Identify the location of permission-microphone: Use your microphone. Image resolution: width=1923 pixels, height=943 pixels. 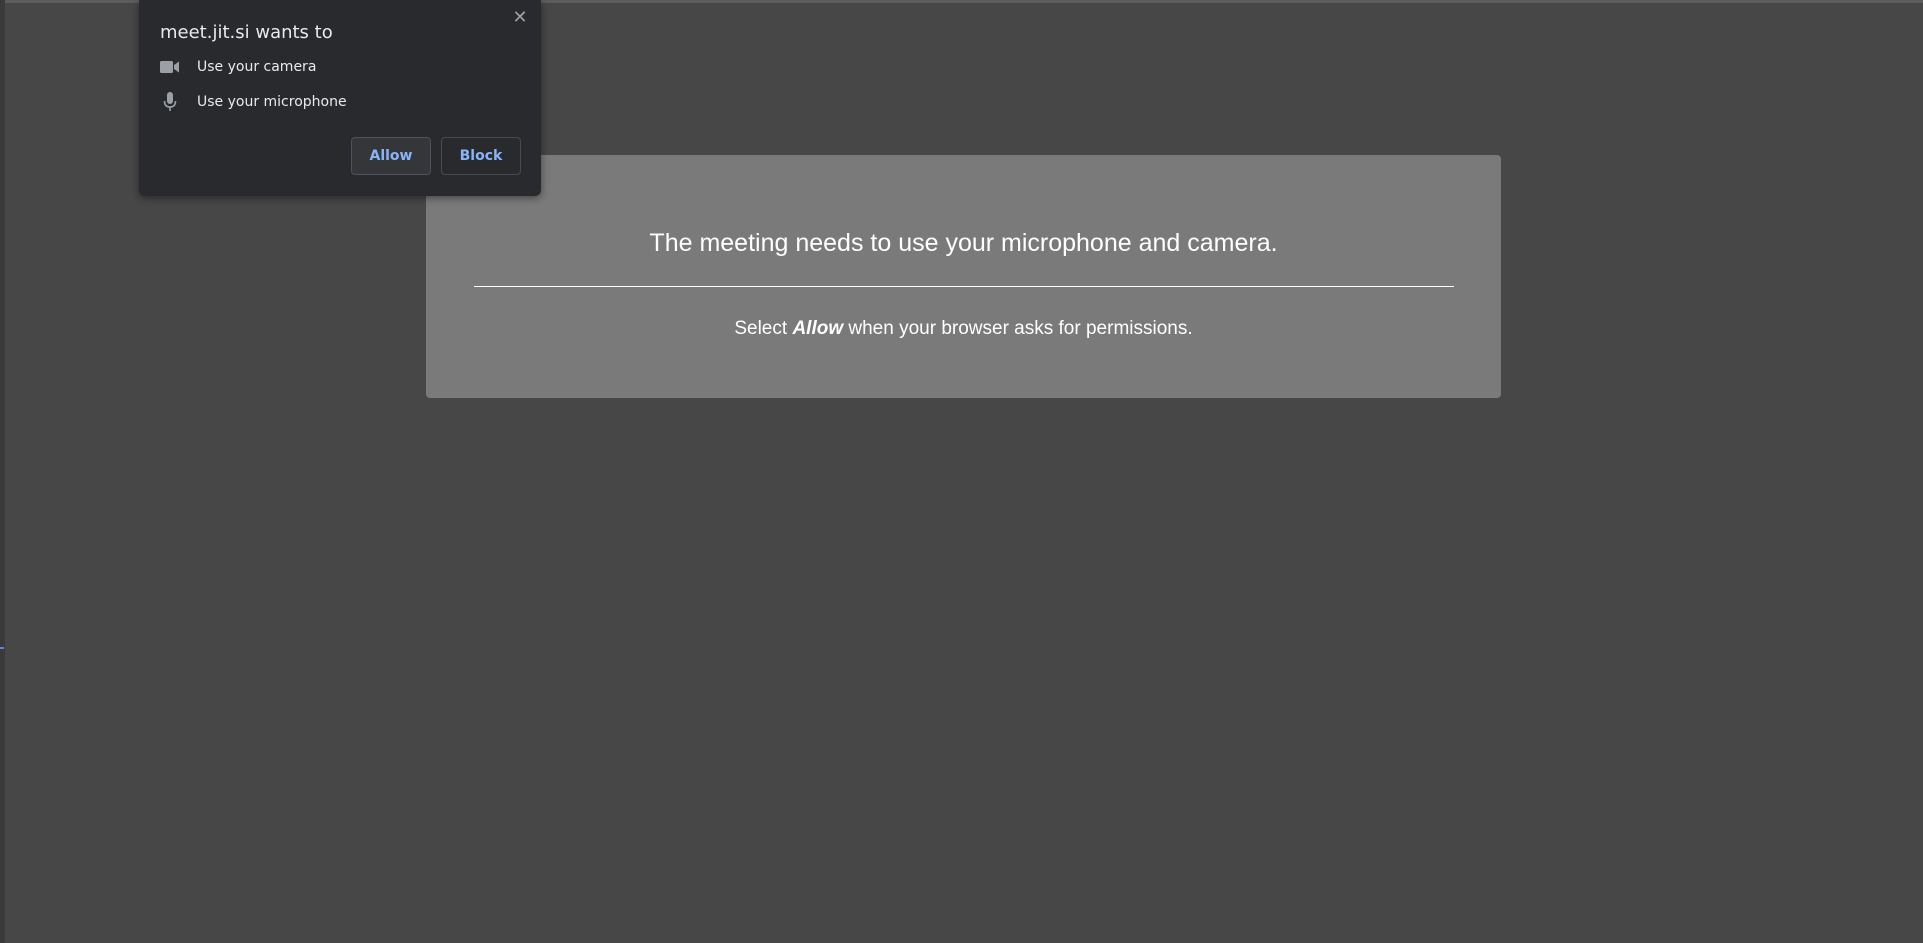
(253, 102).